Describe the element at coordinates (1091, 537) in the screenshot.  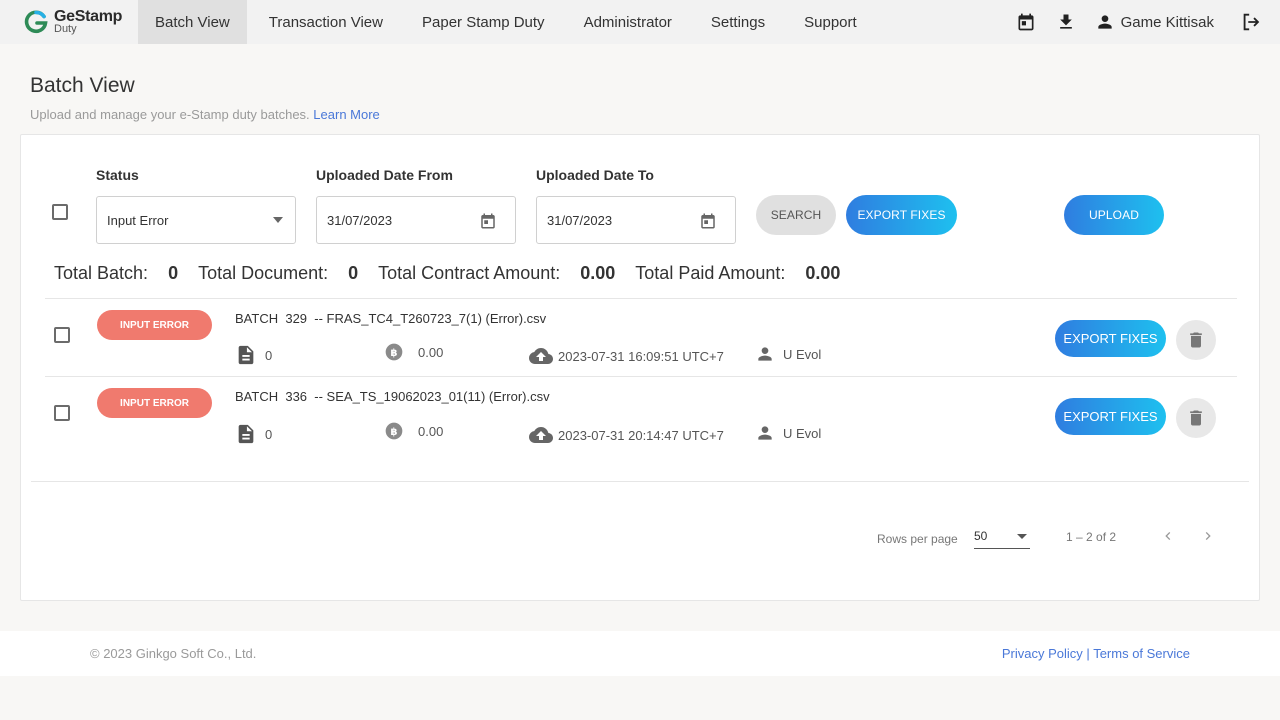
I see `pagination-range: 1 – 2 of 2` at that location.